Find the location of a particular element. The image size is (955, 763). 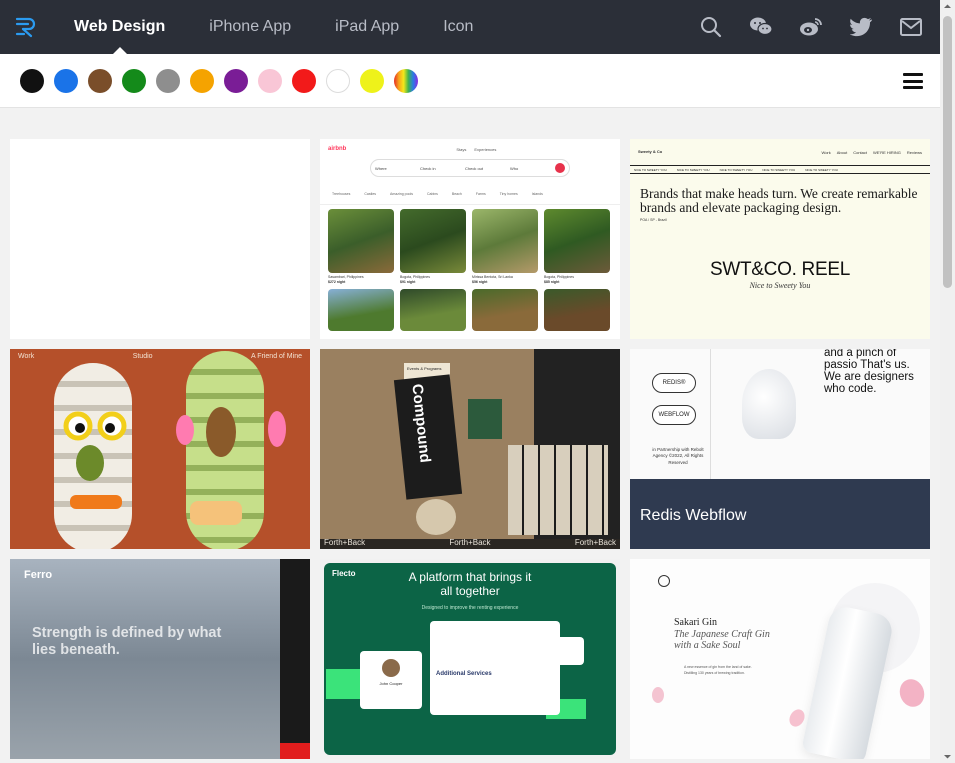

avatar is located at coordinates (391, 668).